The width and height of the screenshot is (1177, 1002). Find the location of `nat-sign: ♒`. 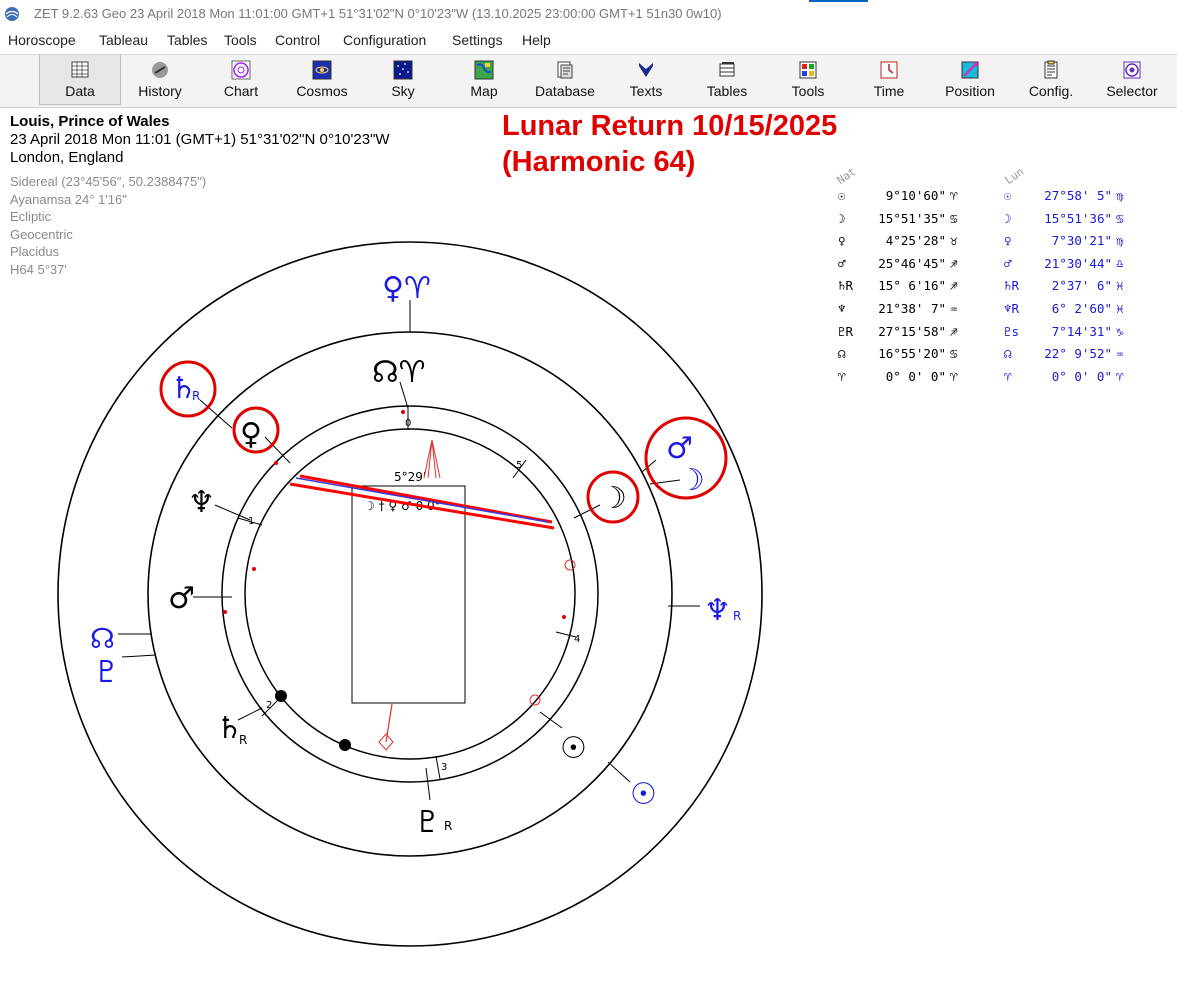

nat-sign: ♒ is located at coordinates (954, 308).